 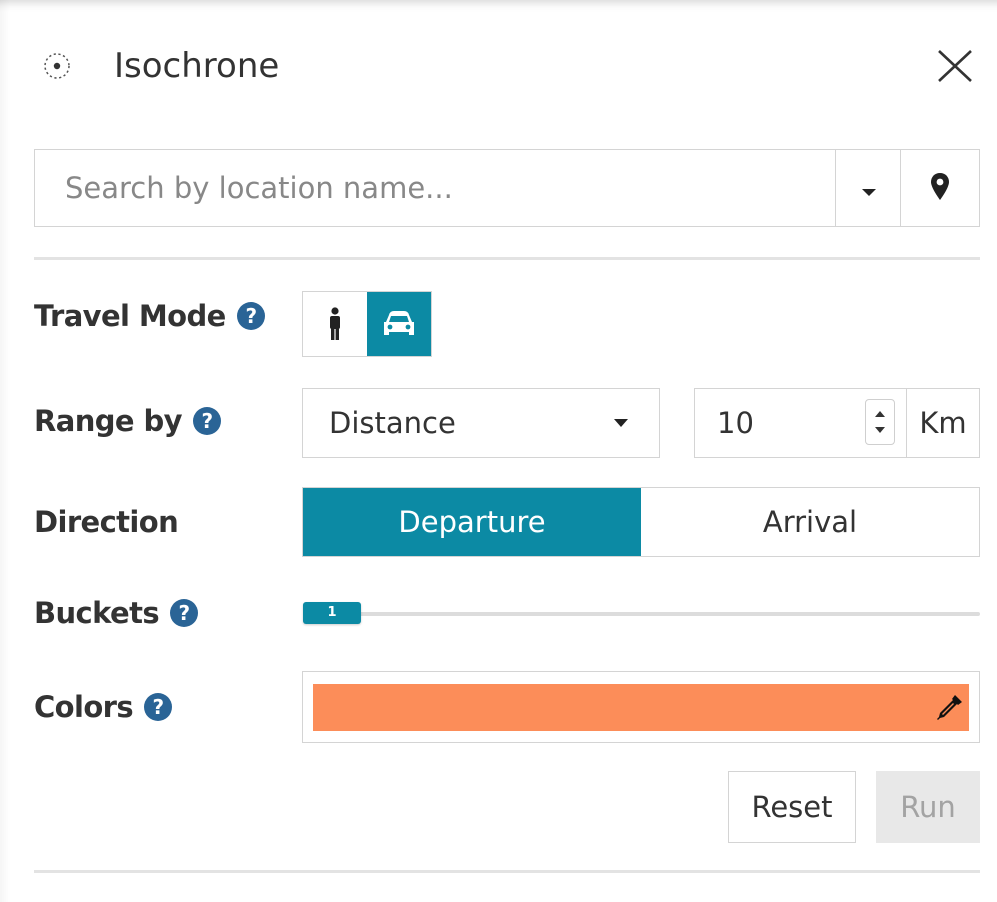 I want to click on travel-mode-row: Travel Mode ?, so click(x=150, y=316).